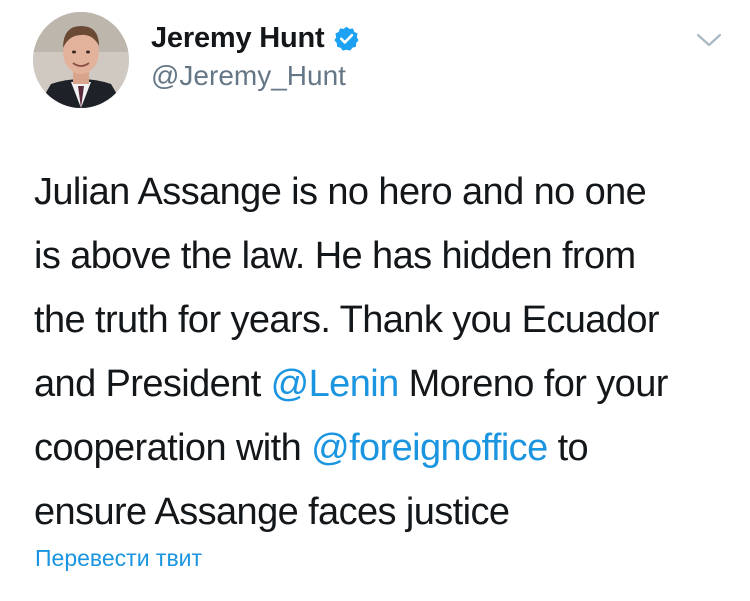 The height and width of the screenshot is (601, 750). Describe the element at coordinates (709, 40) in the screenshot. I see `chevron-down-icon` at that location.